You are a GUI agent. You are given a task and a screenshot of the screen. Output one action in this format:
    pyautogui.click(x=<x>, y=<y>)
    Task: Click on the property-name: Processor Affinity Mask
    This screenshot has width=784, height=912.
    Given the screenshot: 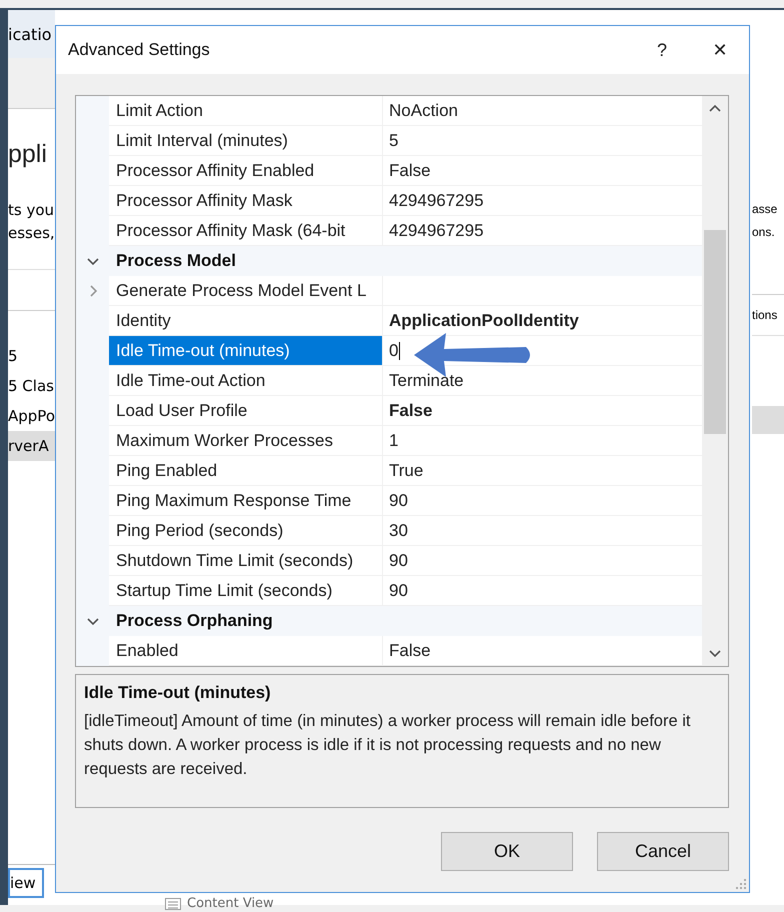 What is the action you would take?
    pyautogui.click(x=246, y=201)
    